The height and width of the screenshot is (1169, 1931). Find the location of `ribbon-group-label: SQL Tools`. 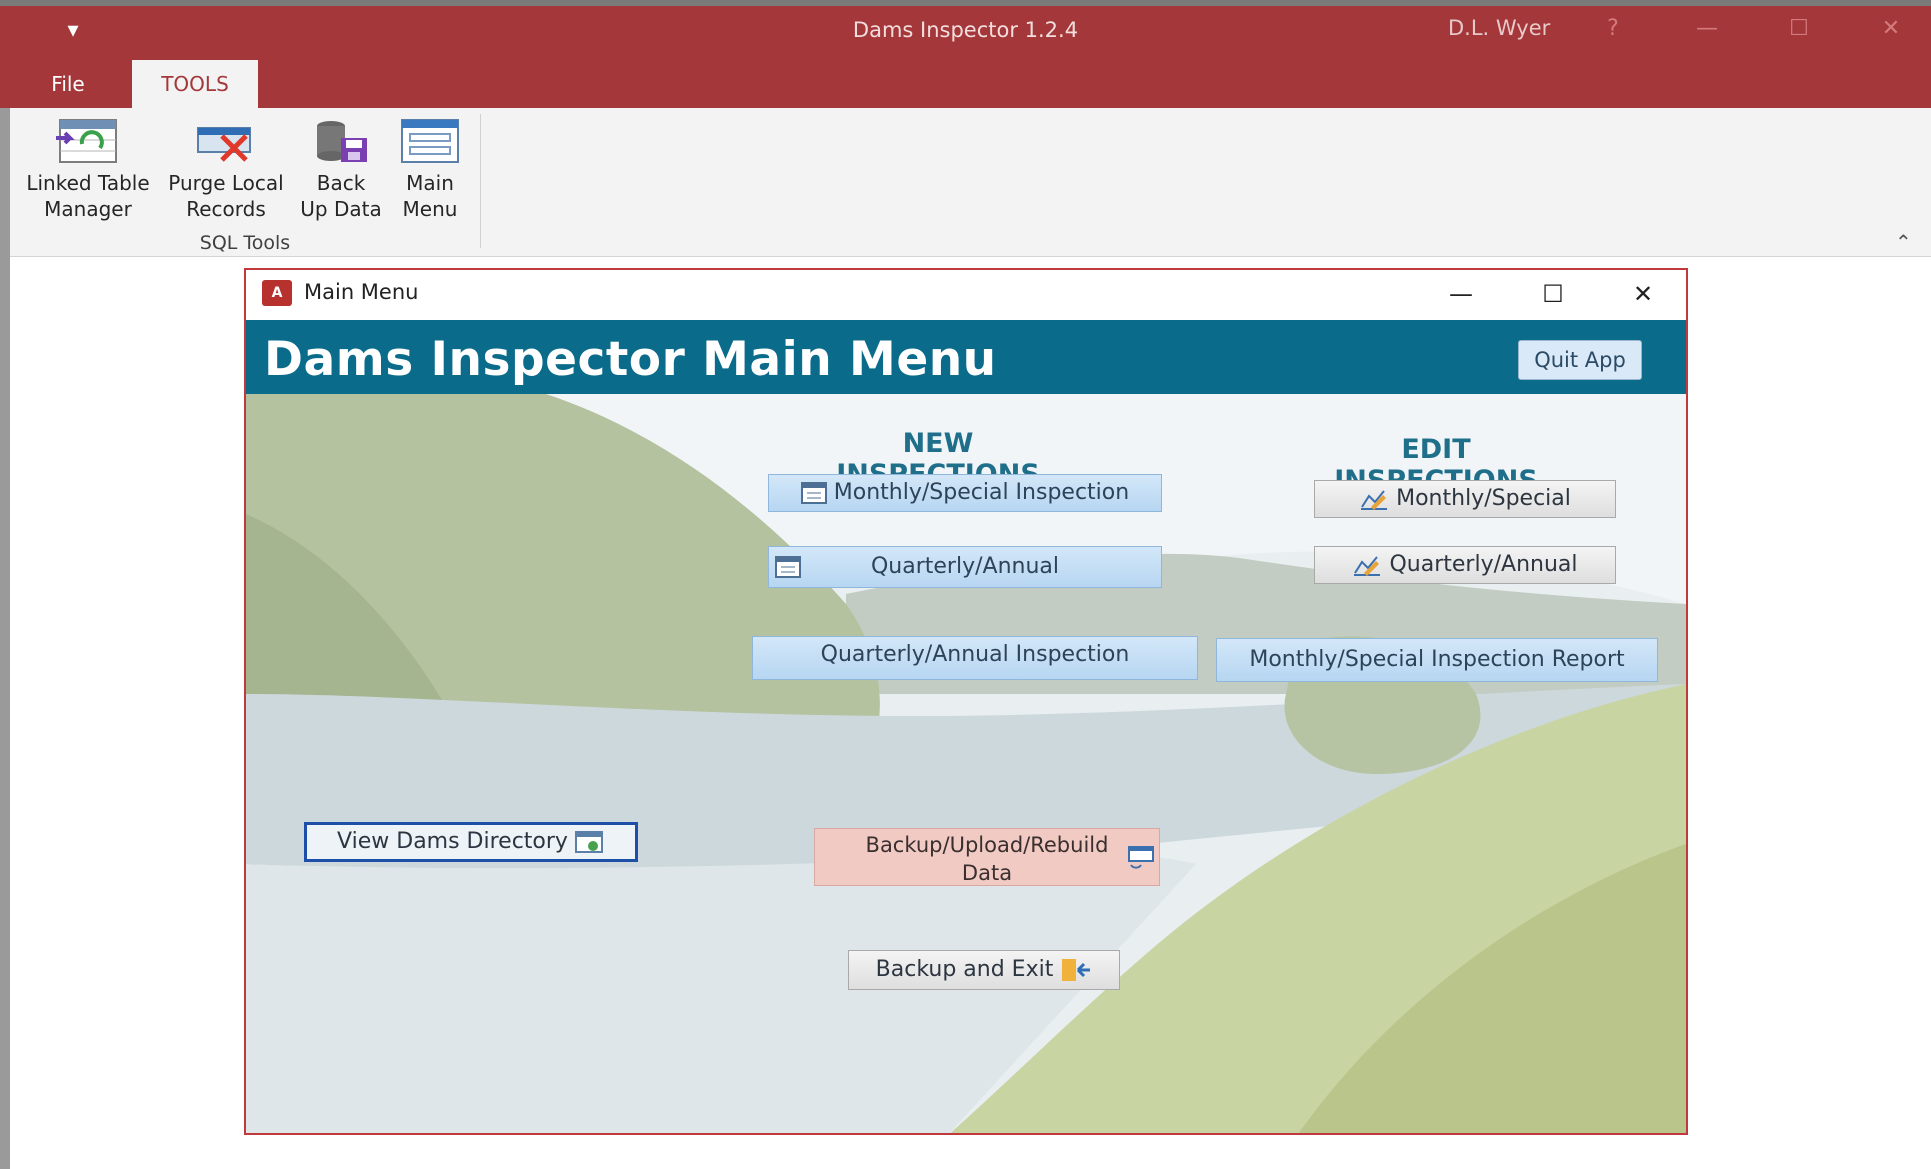

ribbon-group-label: SQL Tools is located at coordinates (245, 243).